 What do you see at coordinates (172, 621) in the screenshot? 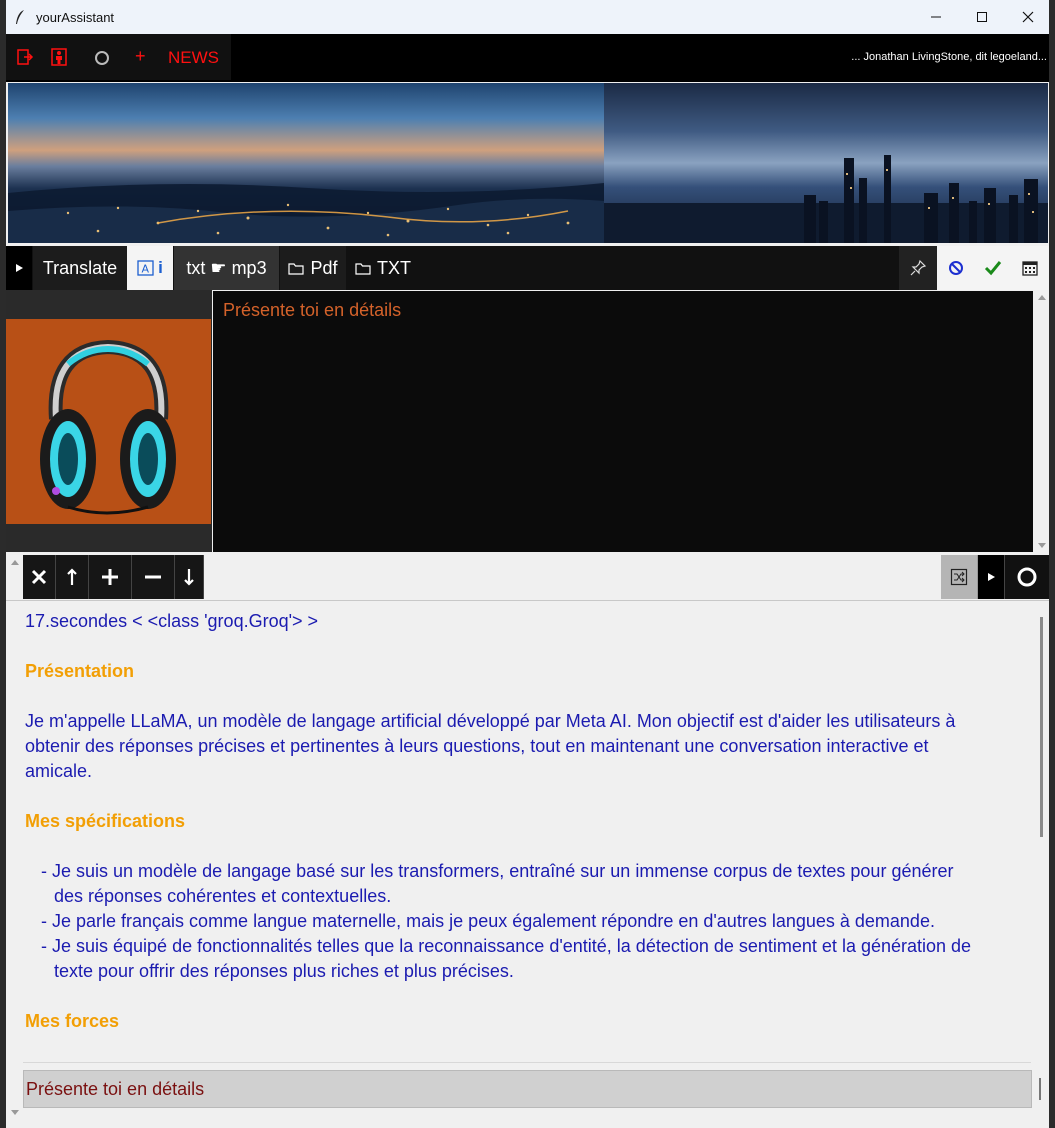
I see `response-meta: 17.secondes < <class 'groq.Groq'> >` at bounding box center [172, 621].